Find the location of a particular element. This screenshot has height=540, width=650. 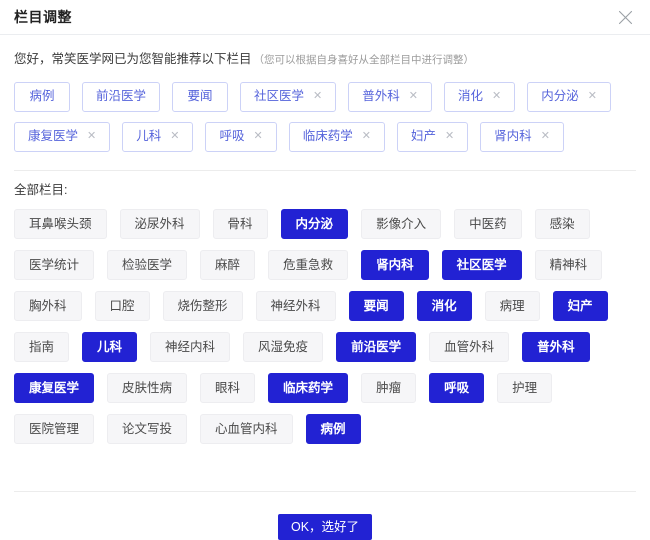

column-tag: 心血管内科 is located at coordinates (246, 429).